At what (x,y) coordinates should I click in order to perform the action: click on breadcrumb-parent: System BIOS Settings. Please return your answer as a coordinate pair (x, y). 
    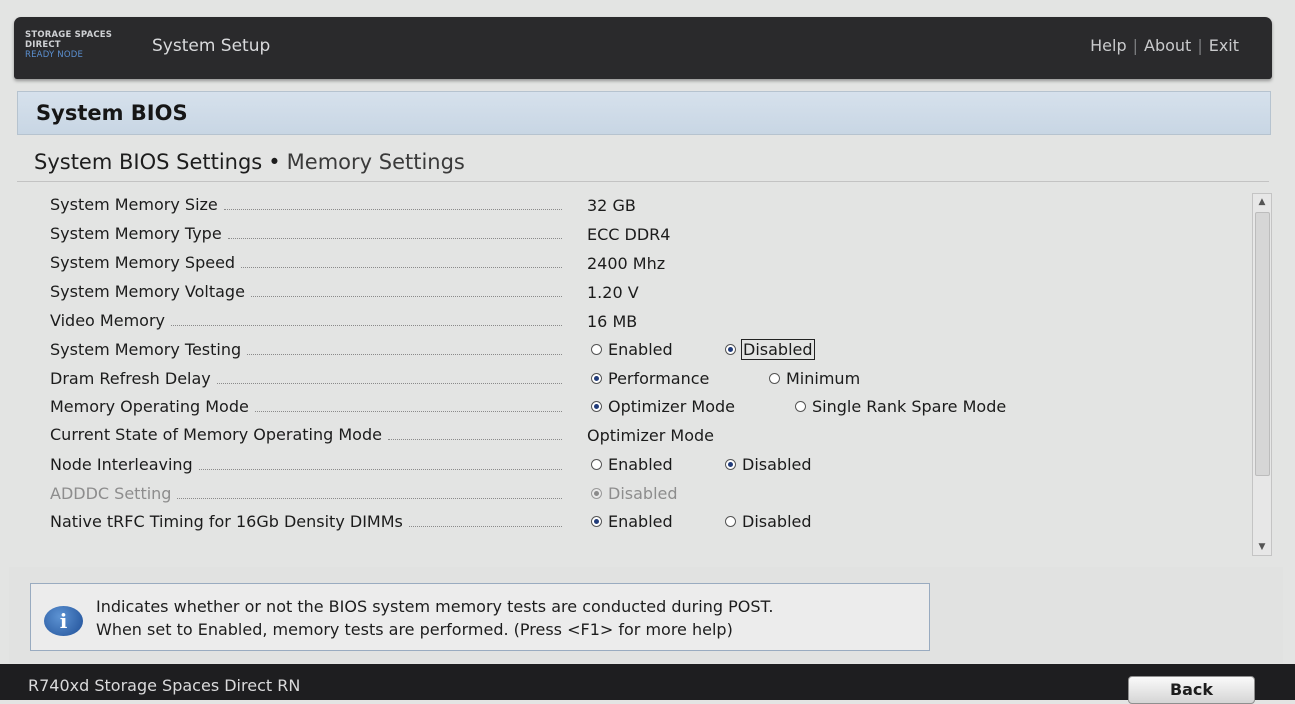
    Looking at the image, I should click on (148, 162).